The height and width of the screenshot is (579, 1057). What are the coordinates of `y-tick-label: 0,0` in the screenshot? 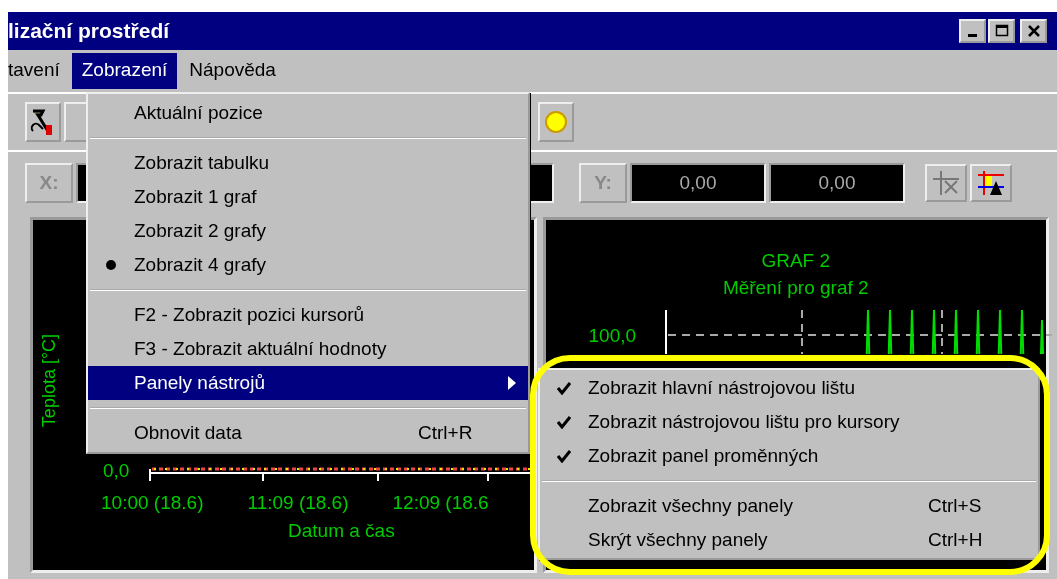 It's located at (116, 471).